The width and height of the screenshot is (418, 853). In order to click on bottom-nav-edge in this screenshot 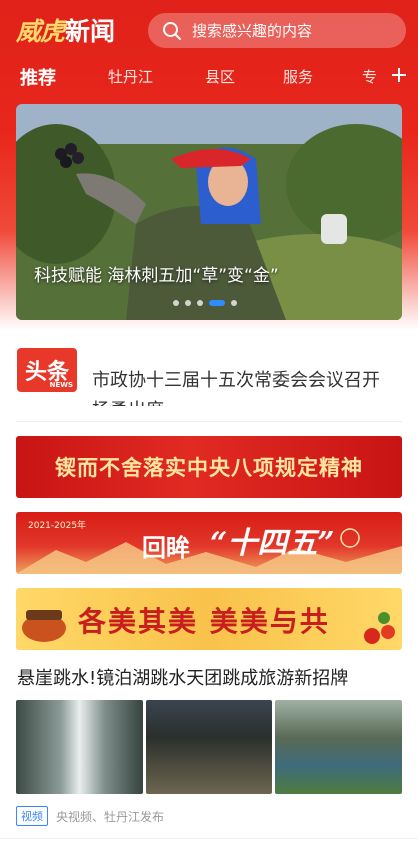, I will do `click(209, 845)`.